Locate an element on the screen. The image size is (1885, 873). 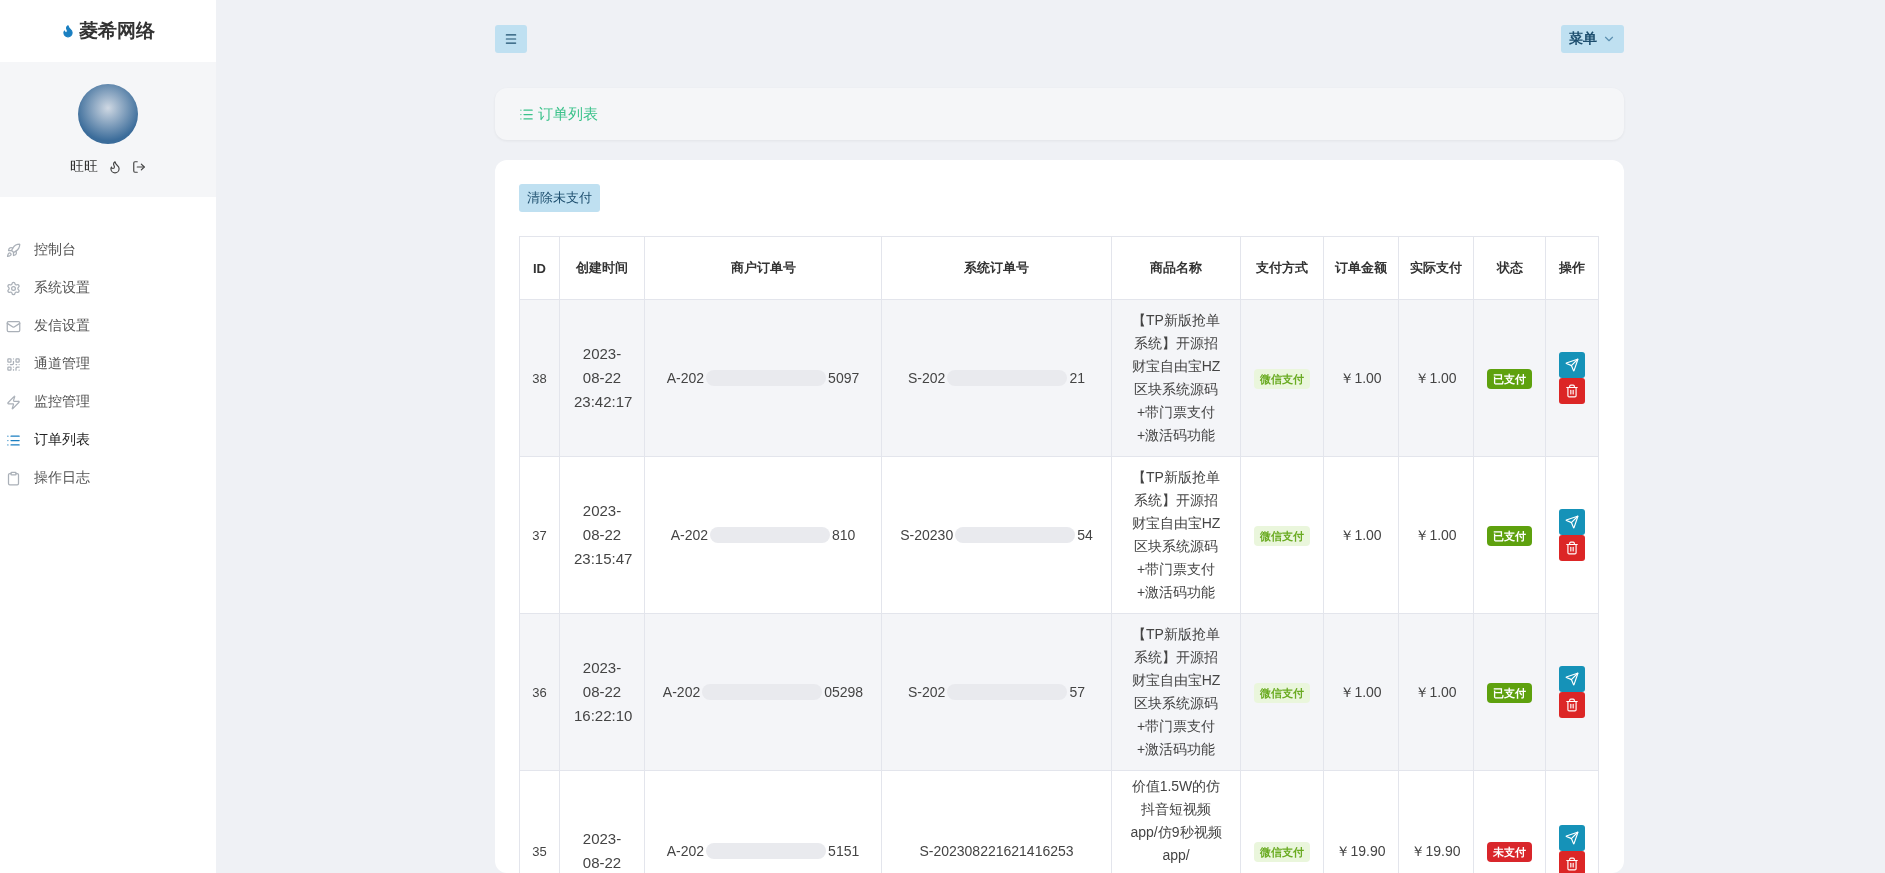
nav-item: 系统设置 is located at coordinates (108, 288).